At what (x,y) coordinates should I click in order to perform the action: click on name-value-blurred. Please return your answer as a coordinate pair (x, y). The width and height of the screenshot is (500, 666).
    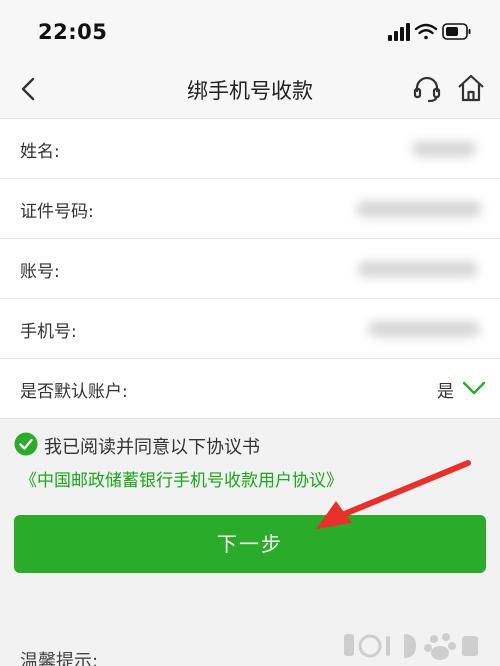
    Looking at the image, I should click on (444, 149).